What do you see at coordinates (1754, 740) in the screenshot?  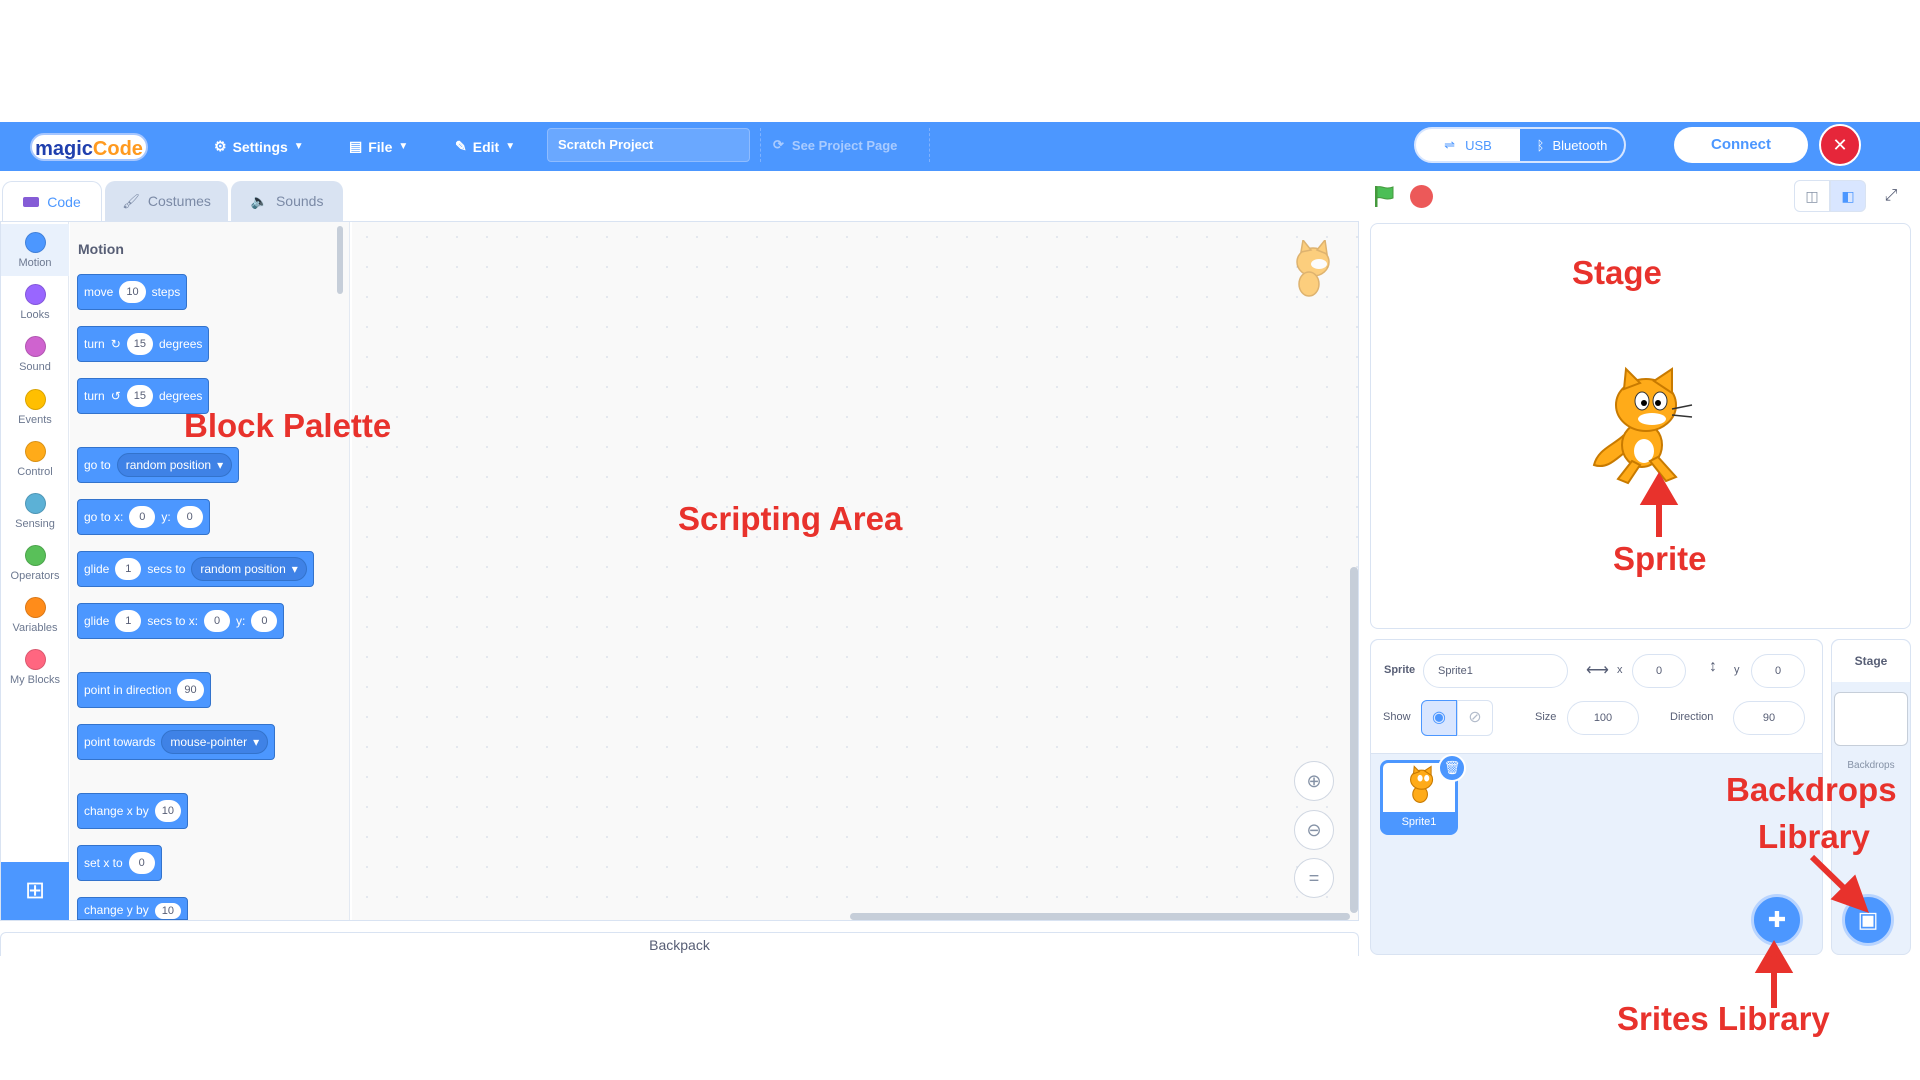 I see `annotation-arrows` at bounding box center [1754, 740].